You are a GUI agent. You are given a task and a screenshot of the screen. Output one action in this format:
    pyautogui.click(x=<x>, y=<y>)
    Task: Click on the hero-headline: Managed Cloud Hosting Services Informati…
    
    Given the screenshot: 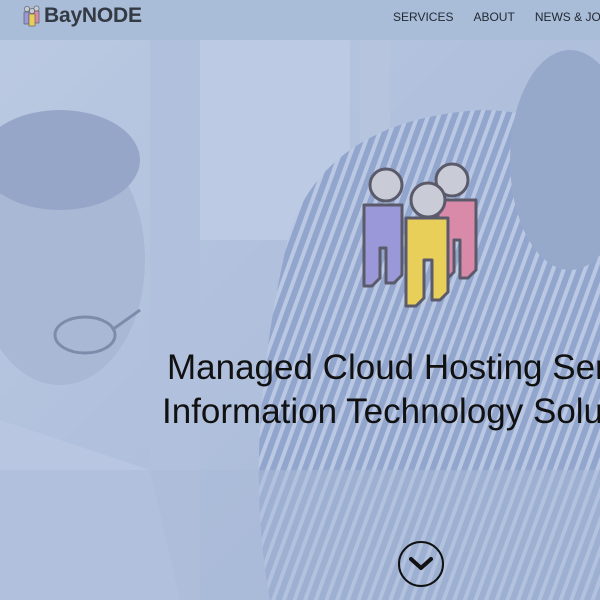 What is the action you would take?
    pyautogui.click(x=381, y=390)
    